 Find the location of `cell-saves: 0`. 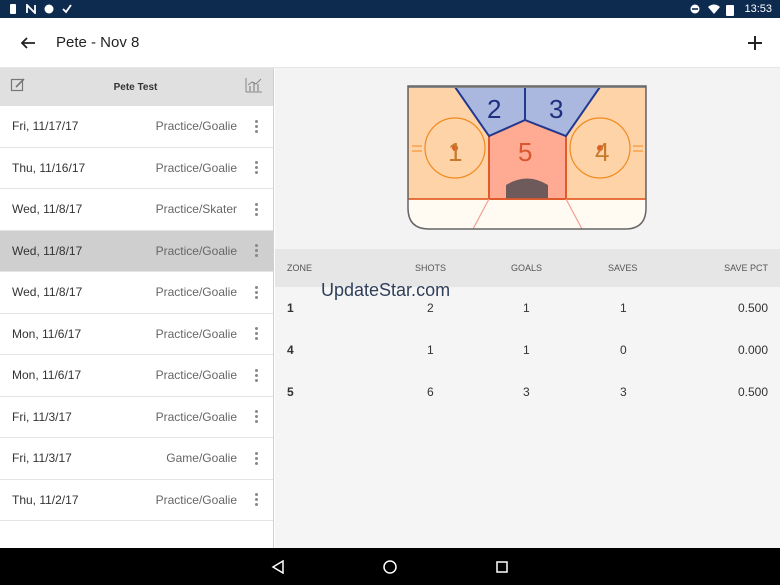

cell-saves: 0 is located at coordinates (623, 350).